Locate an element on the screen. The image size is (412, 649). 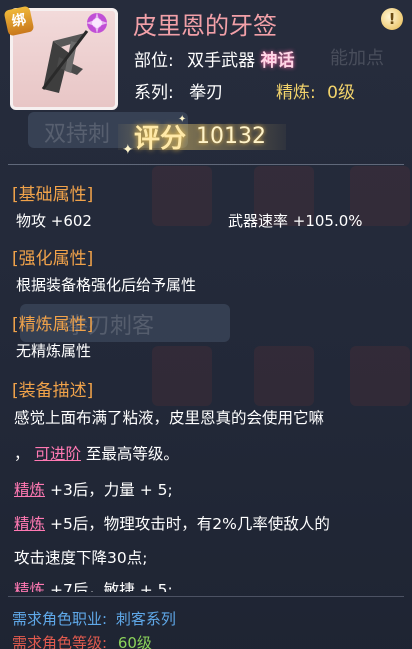
refine-effect-7: +7后，敏捷 + 5; is located at coordinates (111, 586).